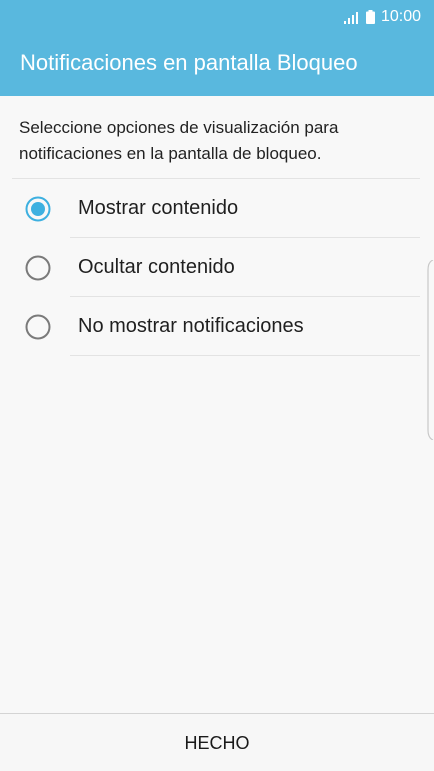  Describe the element at coordinates (400, 16) in the screenshot. I see `status-time: 10:00` at that location.